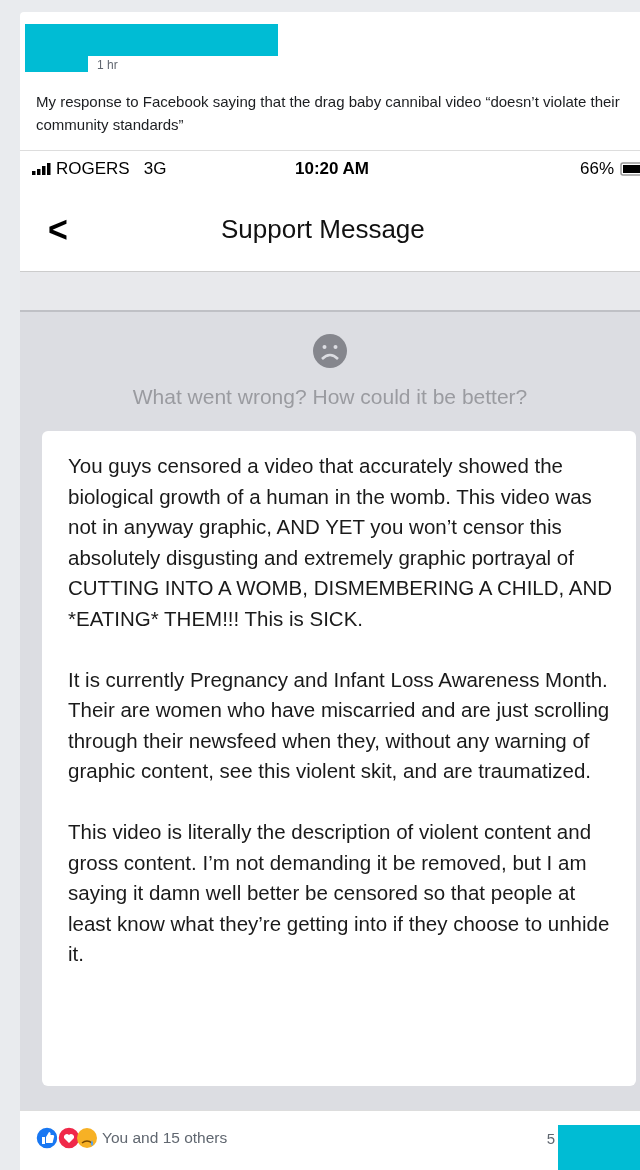  Describe the element at coordinates (339, 725) in the screenshot. I see `feedback-paragraph: It is currently Pregnancy and Infant Loss Awareness Month. Their are women who have miscarried and are just scrolling through their newsfeed when they, without any warning of graphic content, see this violent skit, and are traumatized.` at that location.